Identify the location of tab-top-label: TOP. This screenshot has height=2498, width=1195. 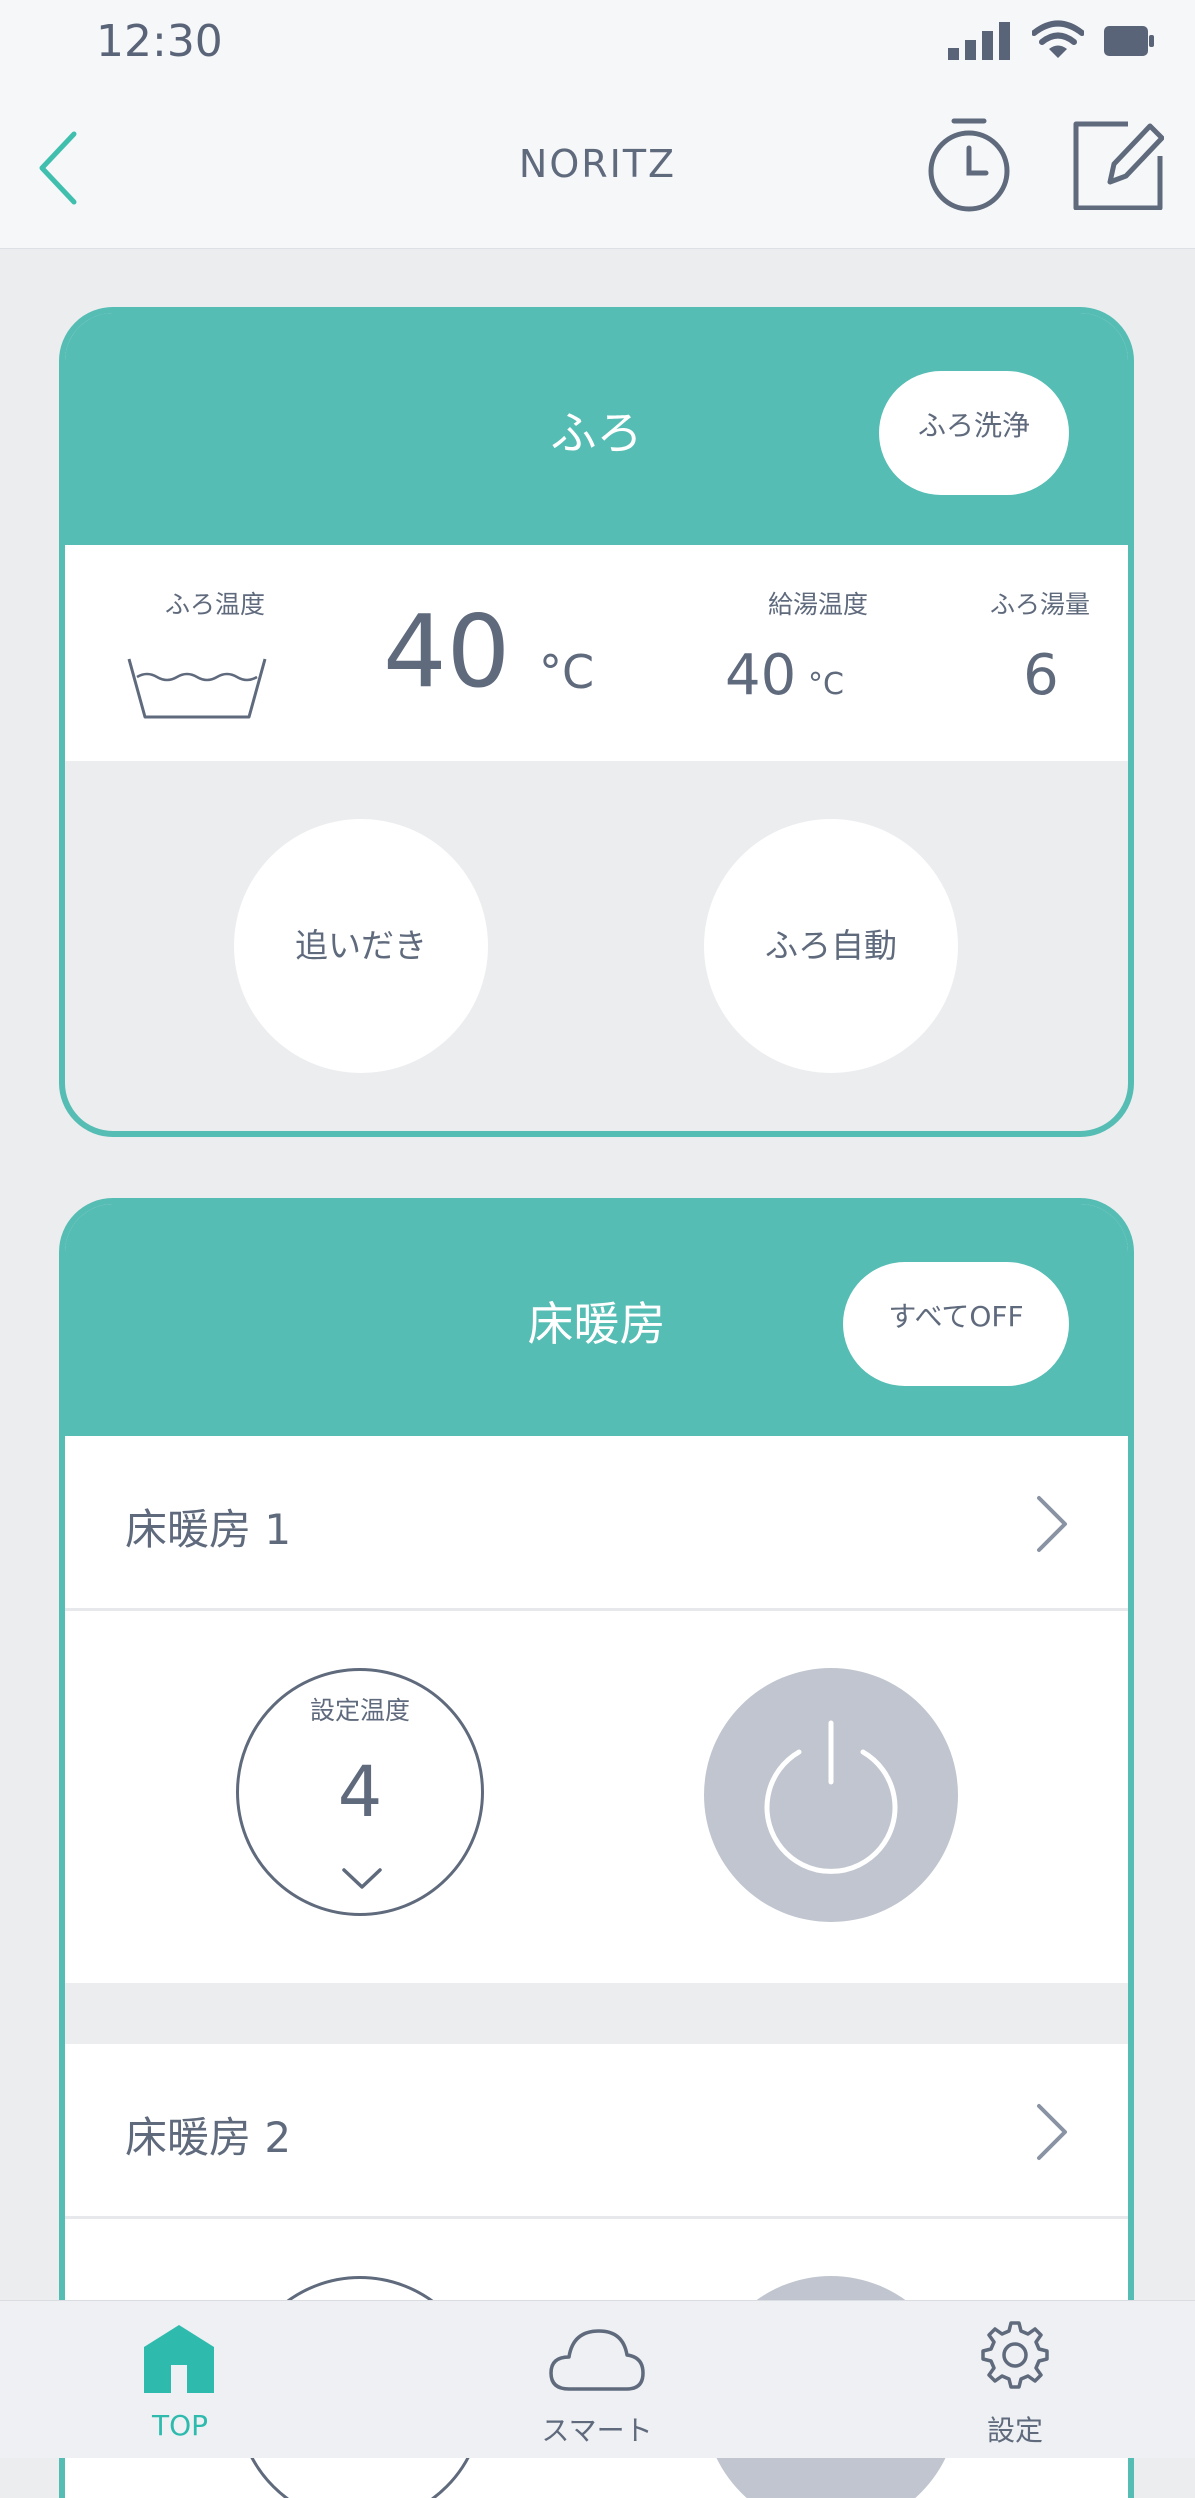
(180, 2425).